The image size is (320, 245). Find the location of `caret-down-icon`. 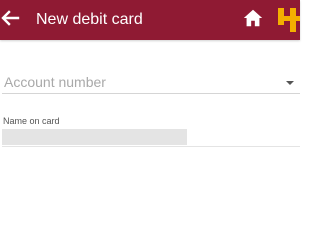

caret-down-icon is located at coordinates (290, 83).